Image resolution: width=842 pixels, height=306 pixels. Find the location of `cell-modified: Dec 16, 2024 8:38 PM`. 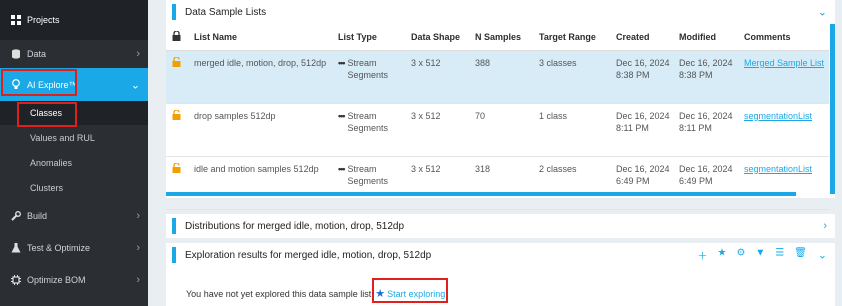

cell-modified: Dec 16, 2024 8:38 PM is located at coordinates (707, 77).